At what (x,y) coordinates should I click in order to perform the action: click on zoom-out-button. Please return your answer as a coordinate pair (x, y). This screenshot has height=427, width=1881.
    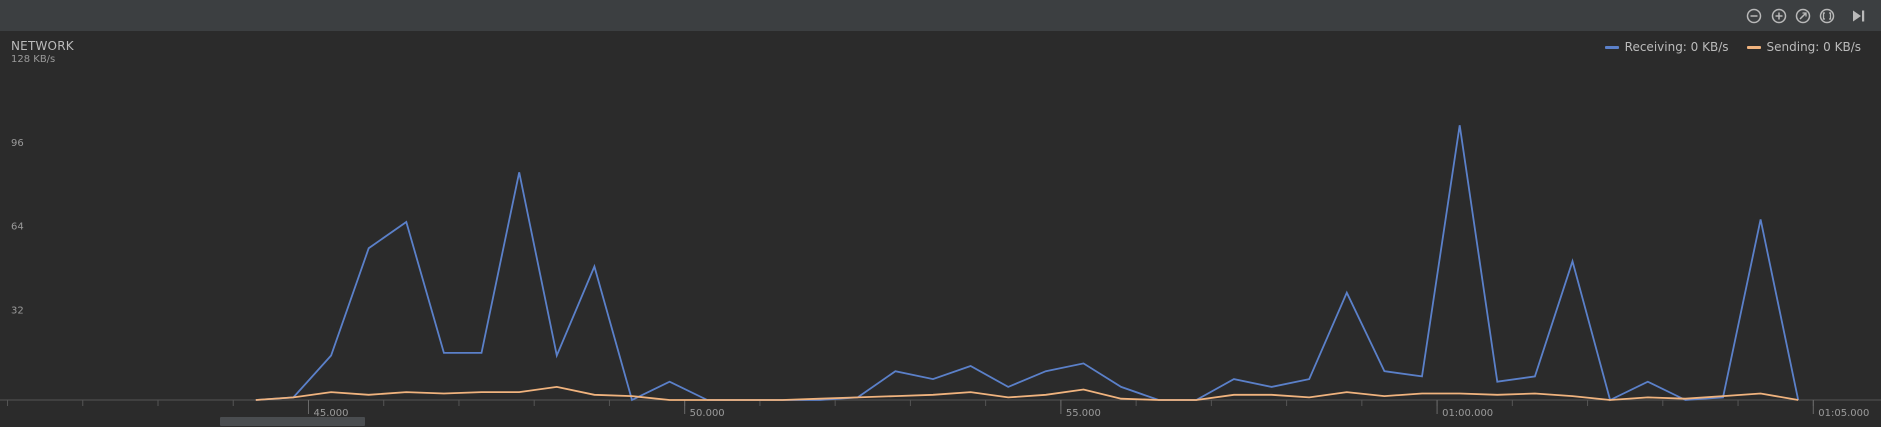
    Looking at the image, I should click on (1754, 16).